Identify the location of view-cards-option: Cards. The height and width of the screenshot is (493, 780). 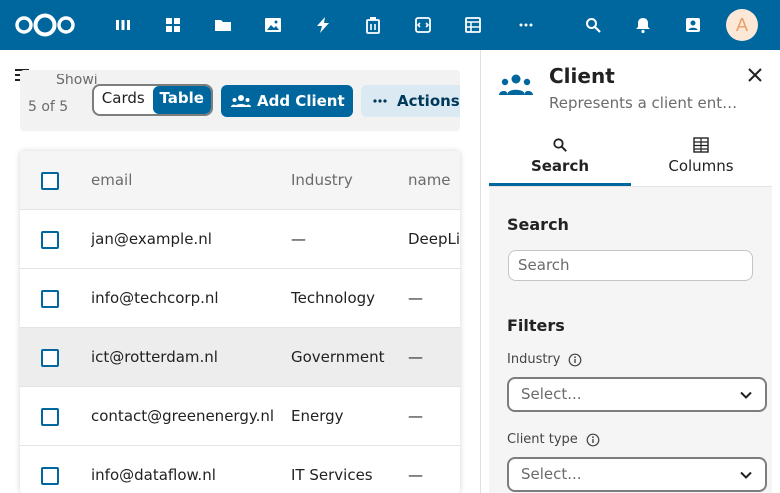
(123, 100).